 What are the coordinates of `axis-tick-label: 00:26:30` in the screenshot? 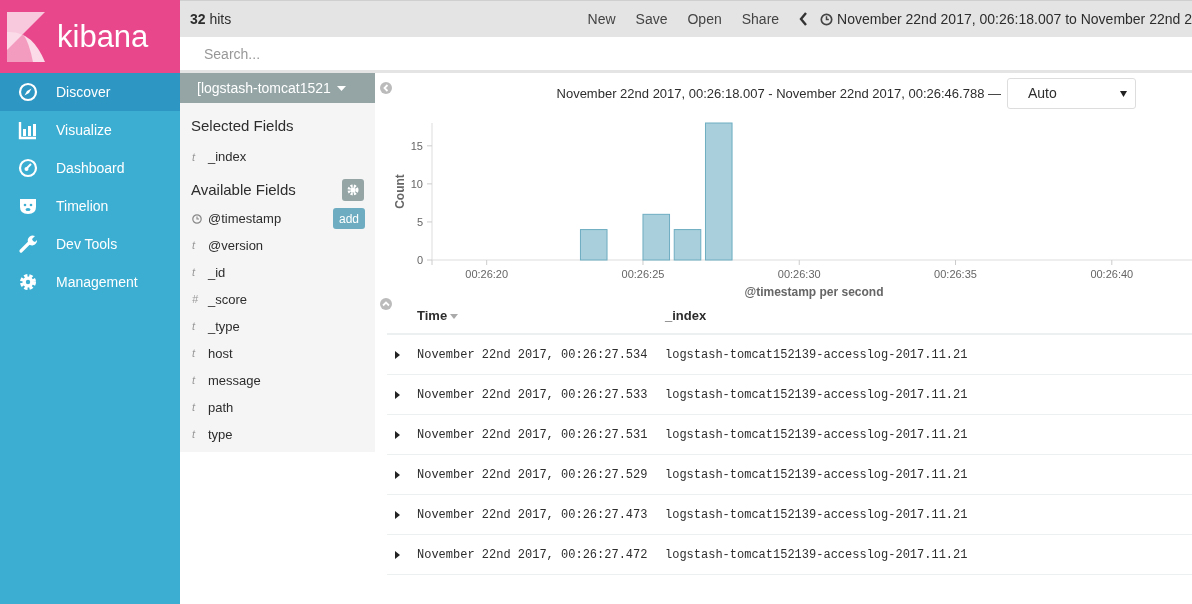 It's located at (799, 274).